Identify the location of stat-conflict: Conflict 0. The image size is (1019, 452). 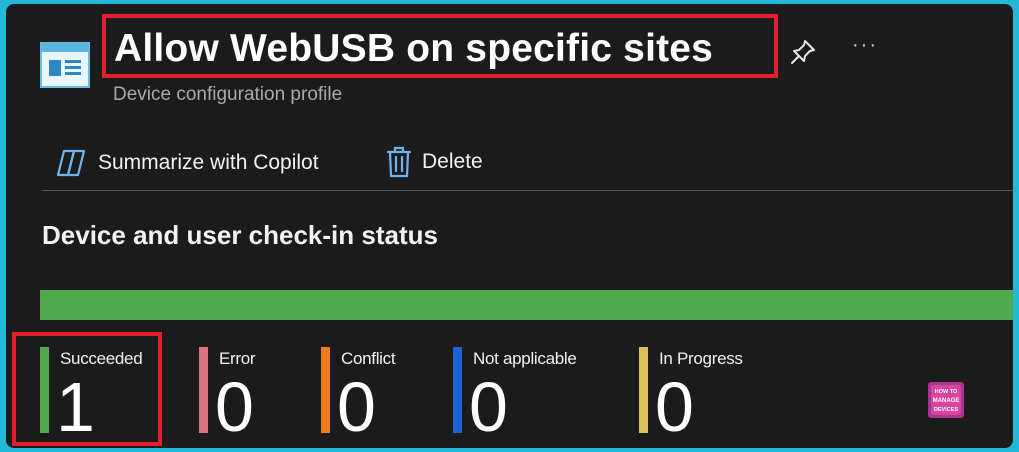
(376, 396).